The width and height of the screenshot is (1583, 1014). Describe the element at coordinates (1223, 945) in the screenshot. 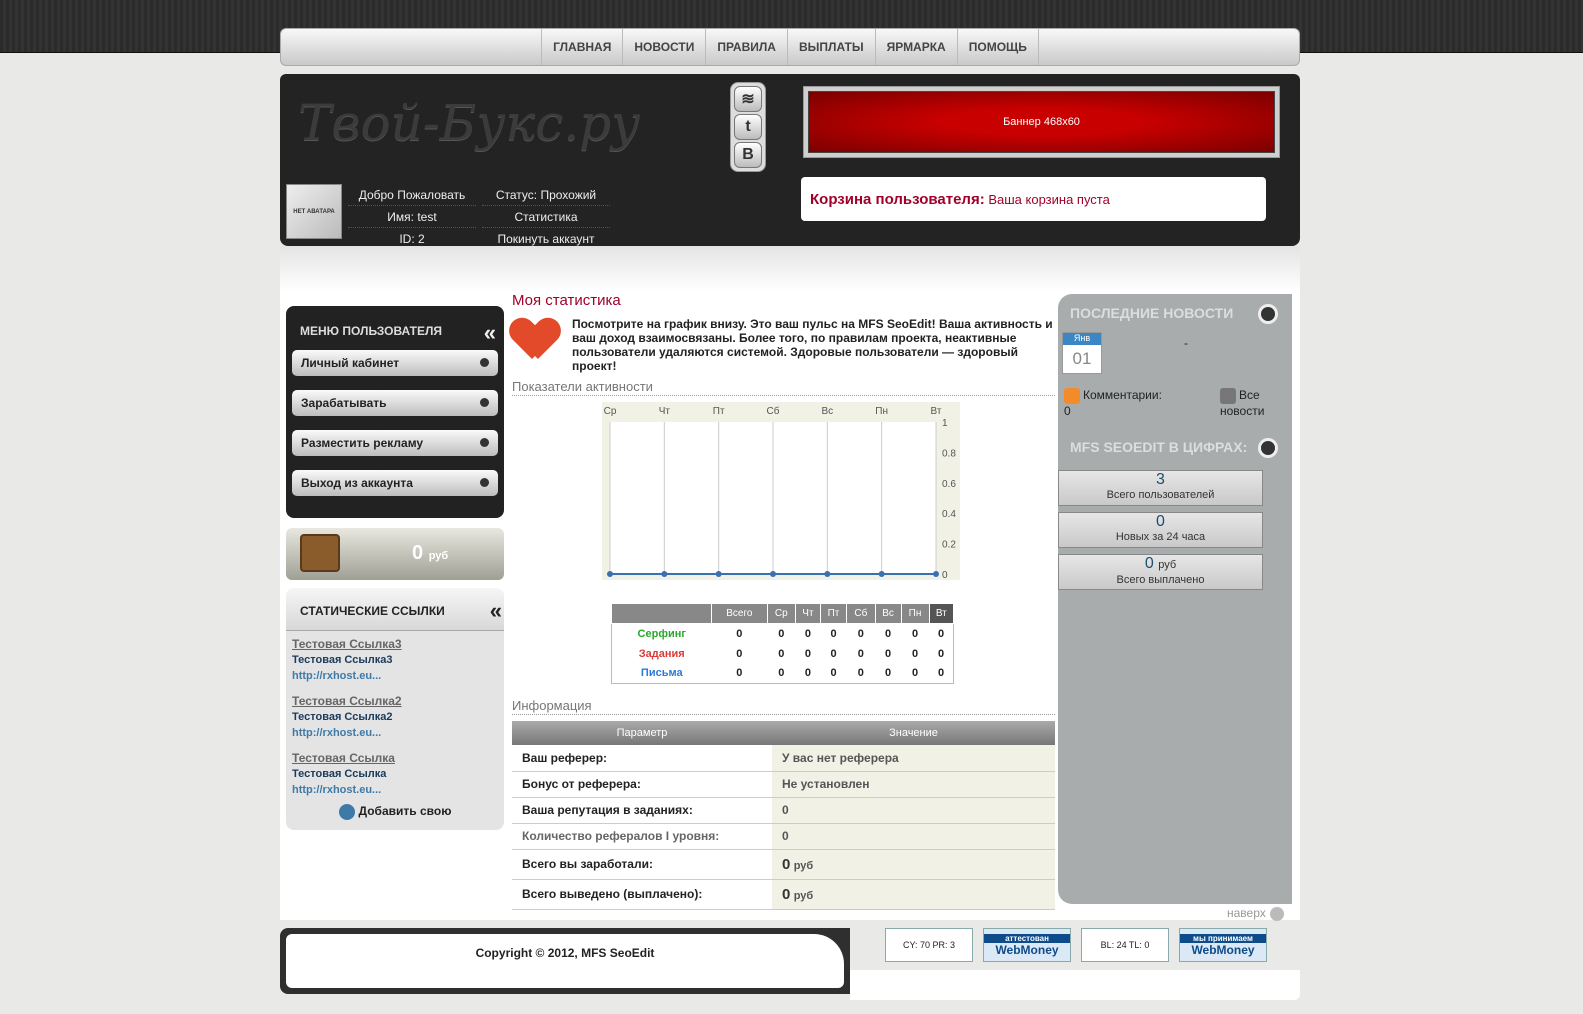

I see `webmoney-accept-badge: мы принимаем WebMoney` at that location.